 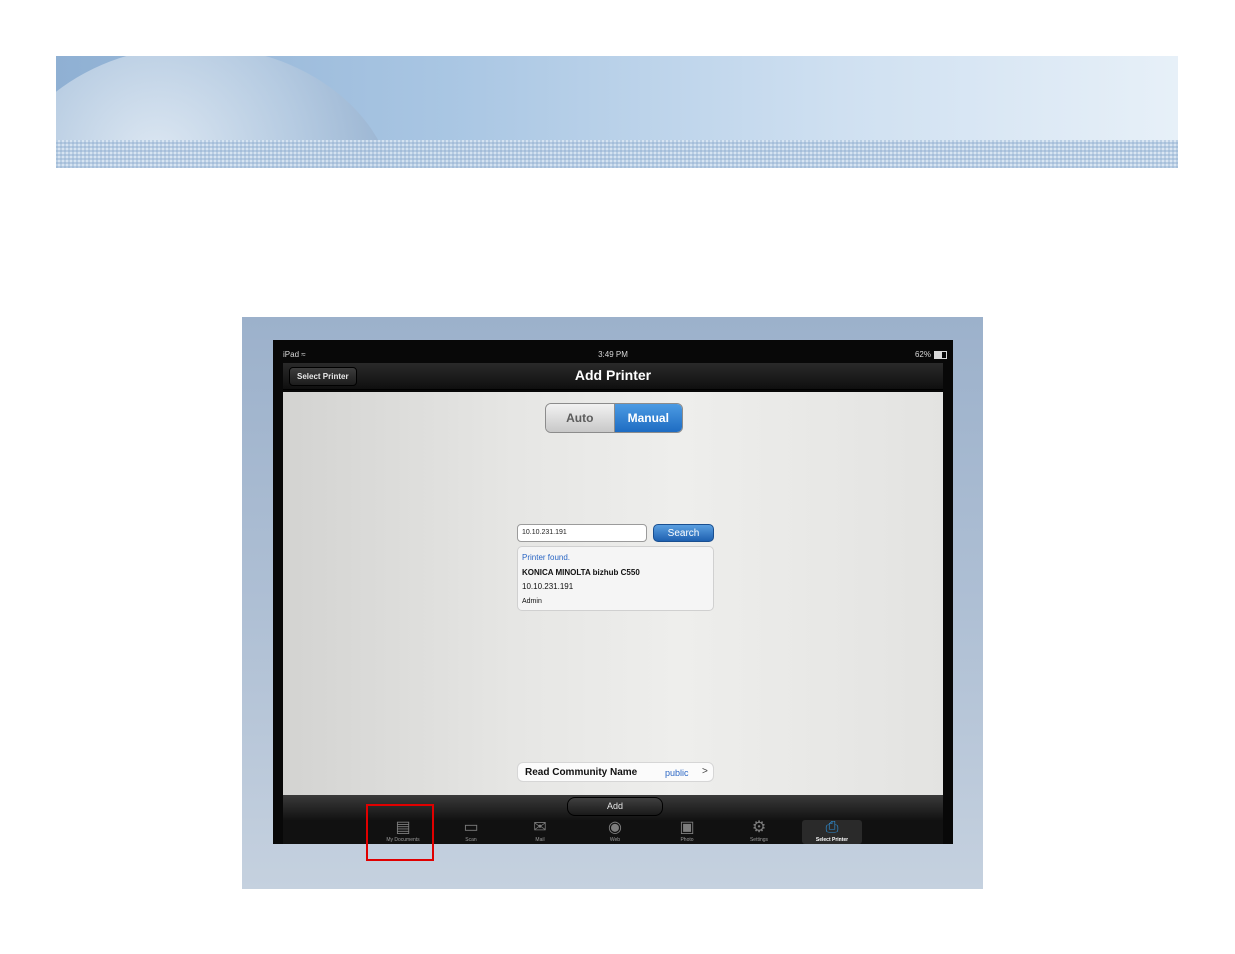 What do you see at coordinates (548, 586) in the screenshot?
I see `printer-ip: 10.10.231.191` at bounding box center [548, 586].